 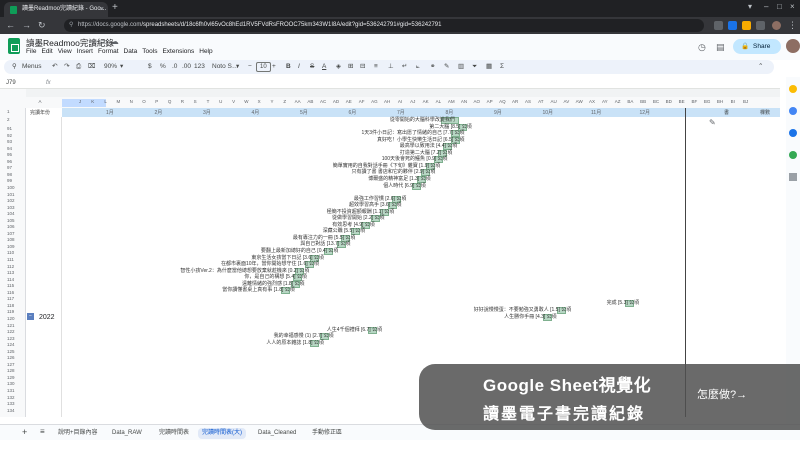 I want to click on browser-menu-icon: ⋮, so click(x=792, y=25).